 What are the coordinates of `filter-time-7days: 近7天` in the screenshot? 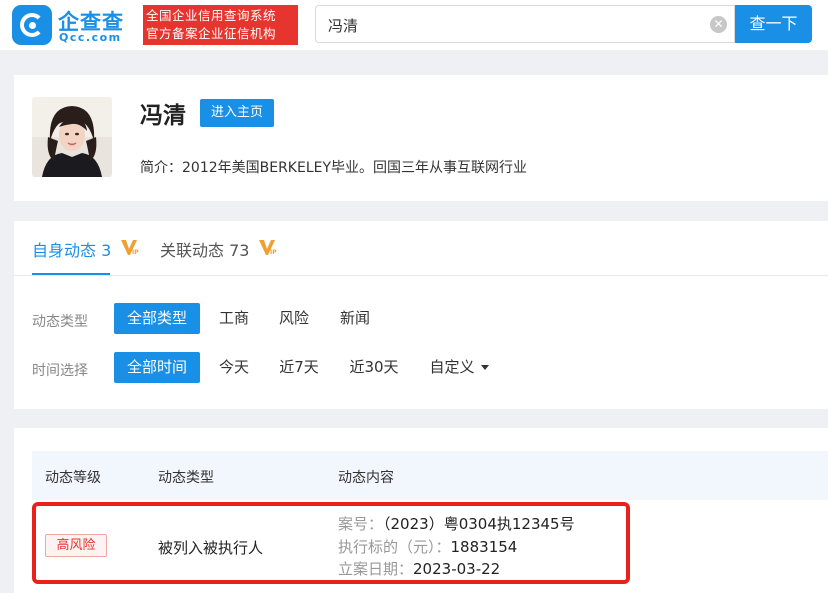 It's located at (299, 367).